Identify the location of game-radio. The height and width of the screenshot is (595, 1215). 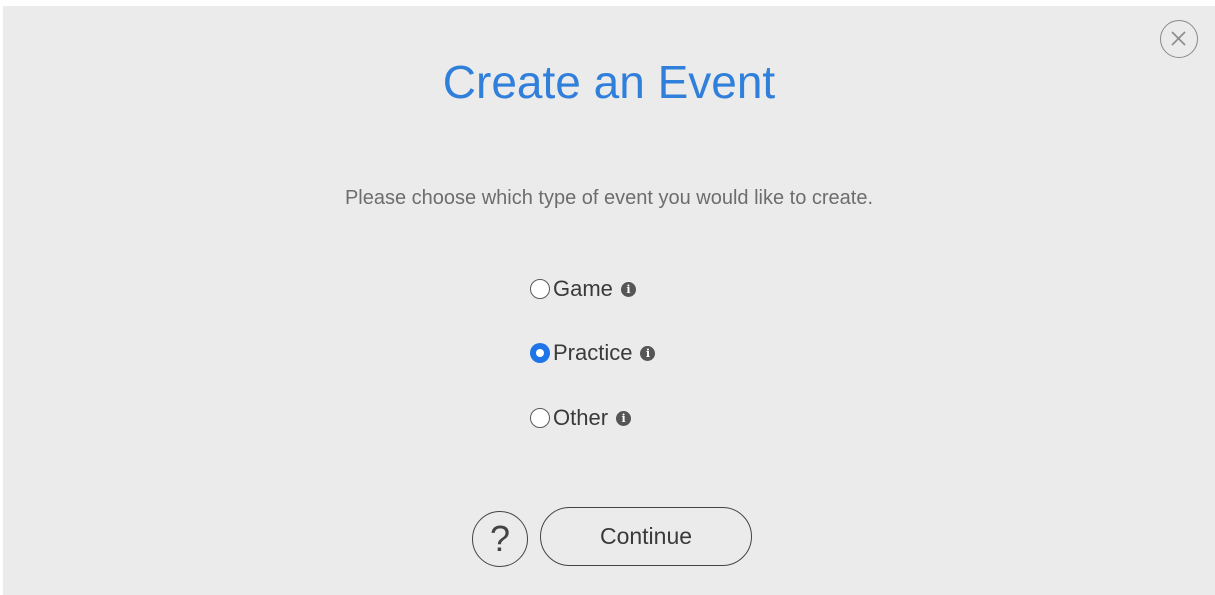
(540, 289).